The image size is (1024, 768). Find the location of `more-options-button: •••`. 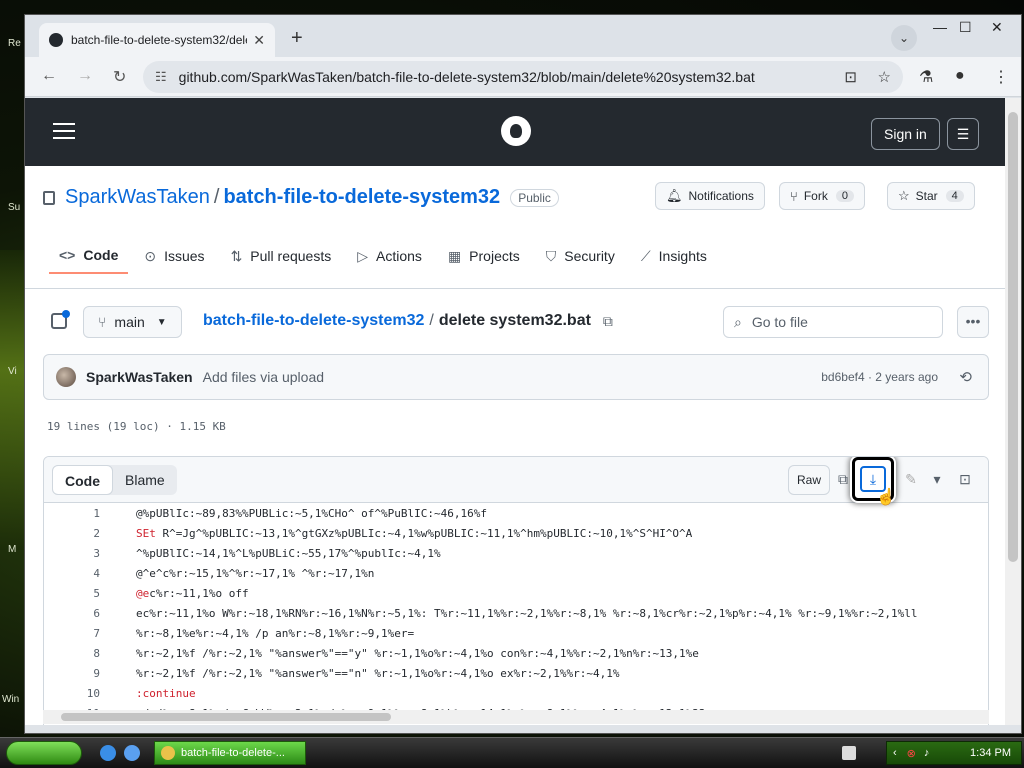

more-options-button: ••• is located at coordinates (973, 322).